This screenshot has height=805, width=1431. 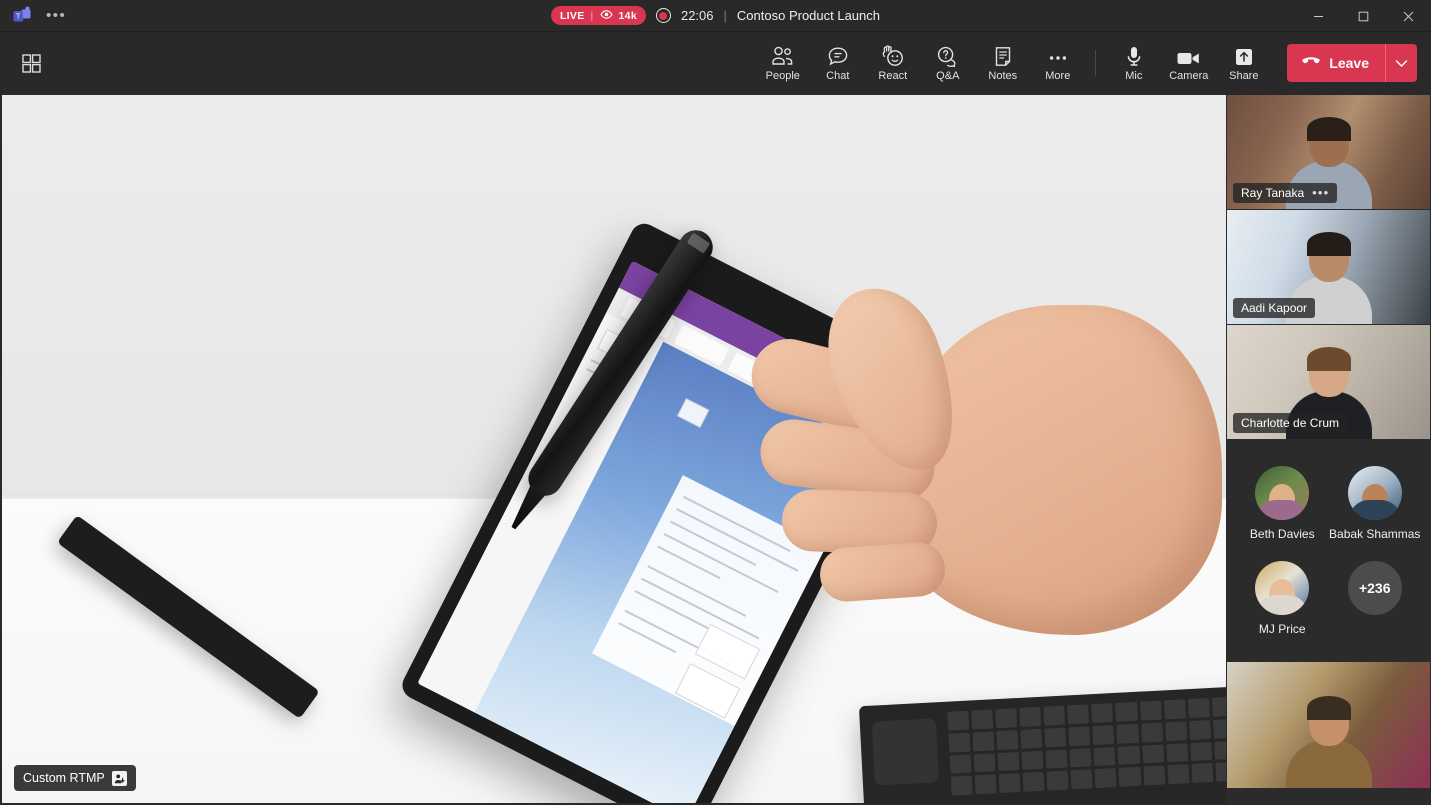 What do you see at coordinates (110, 16) in the screenshot?
I see `title-bar-left: T •••` at bounding box center [110, 16].